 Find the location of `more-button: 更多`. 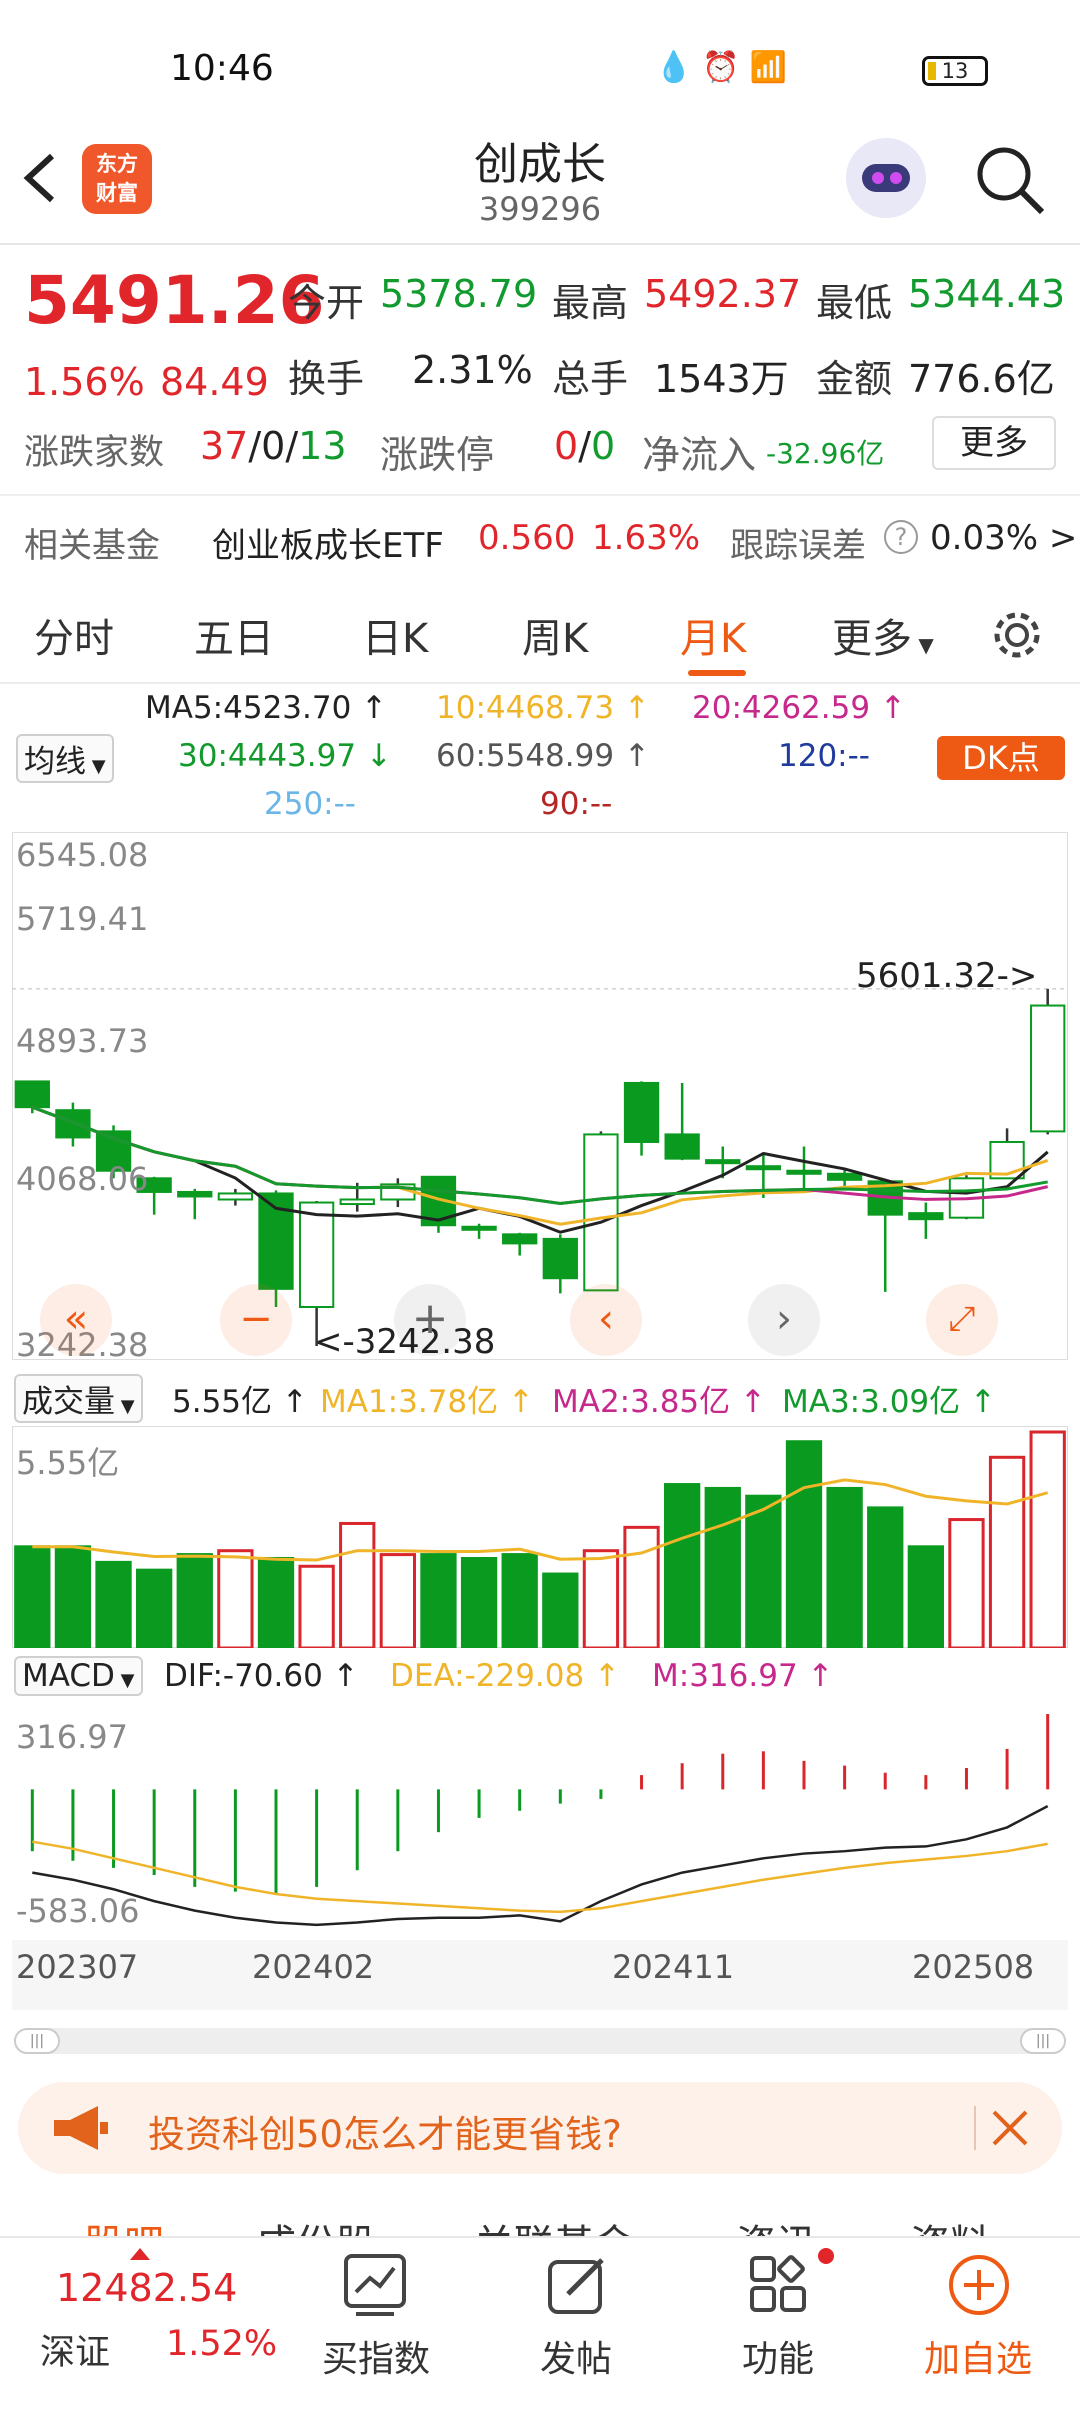

more-button: 更多 is located at coordinates (994, 443).